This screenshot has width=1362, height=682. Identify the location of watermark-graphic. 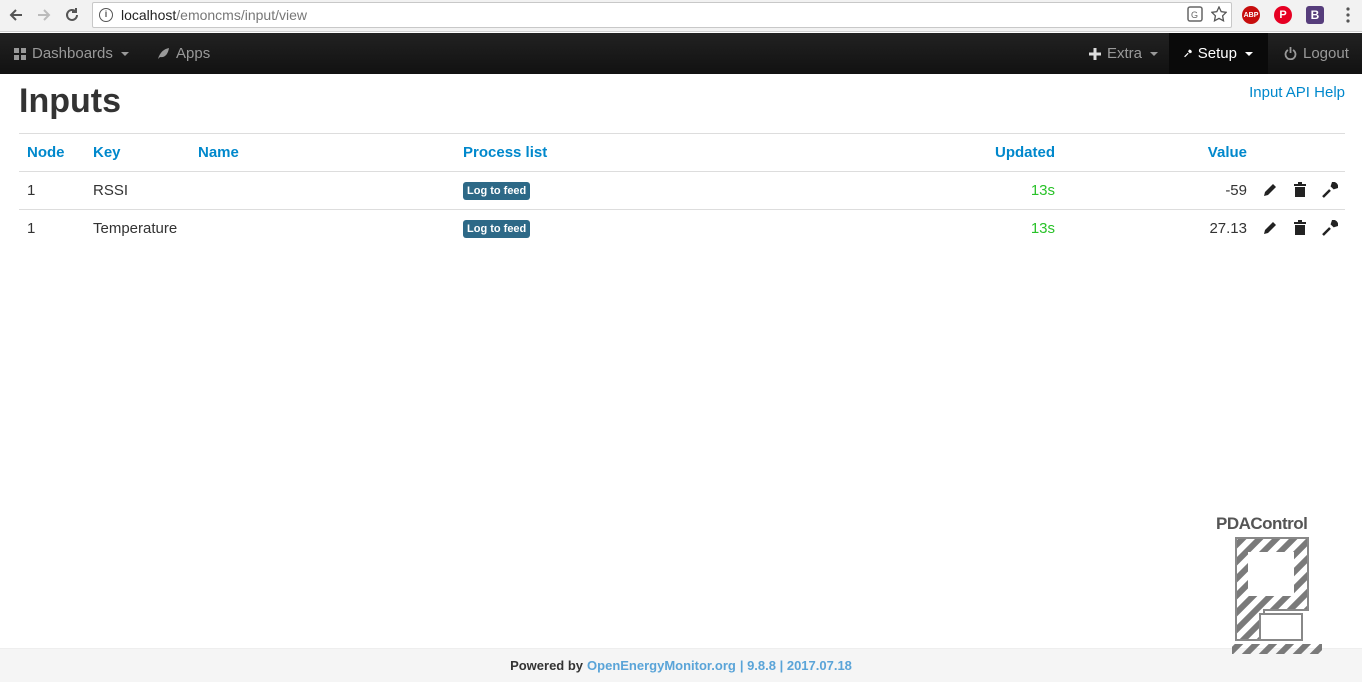
(1277, 595).